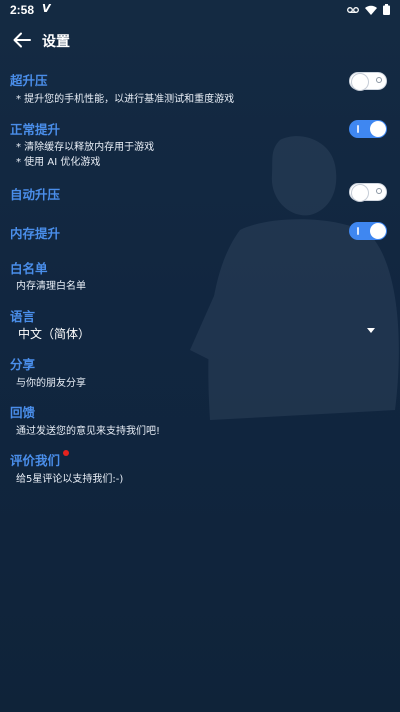  I want to click on whitelist-title: 白名单, so click(29, 267).